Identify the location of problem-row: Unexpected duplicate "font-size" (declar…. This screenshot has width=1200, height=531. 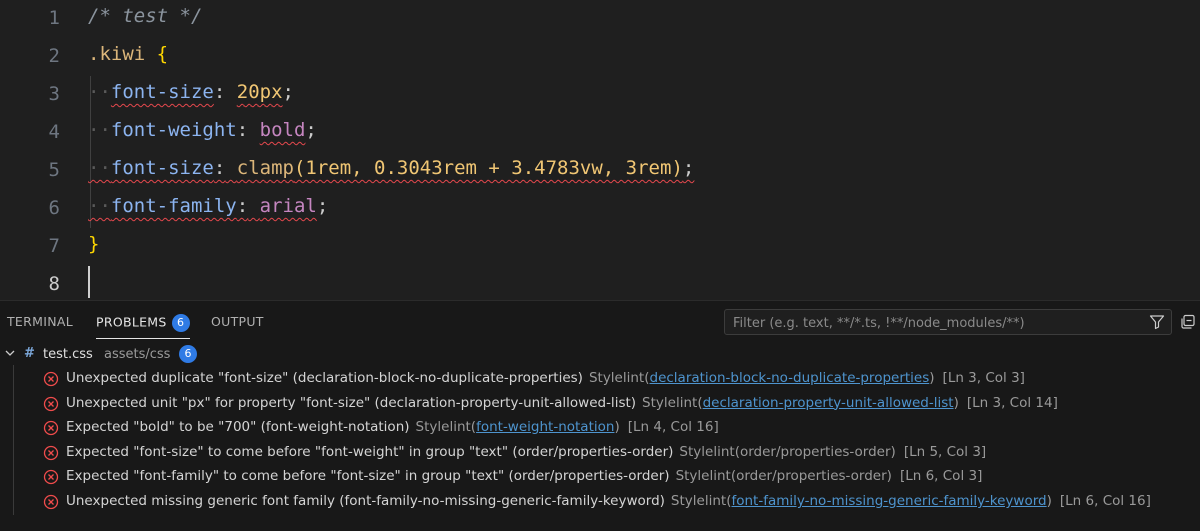
(600, 379).